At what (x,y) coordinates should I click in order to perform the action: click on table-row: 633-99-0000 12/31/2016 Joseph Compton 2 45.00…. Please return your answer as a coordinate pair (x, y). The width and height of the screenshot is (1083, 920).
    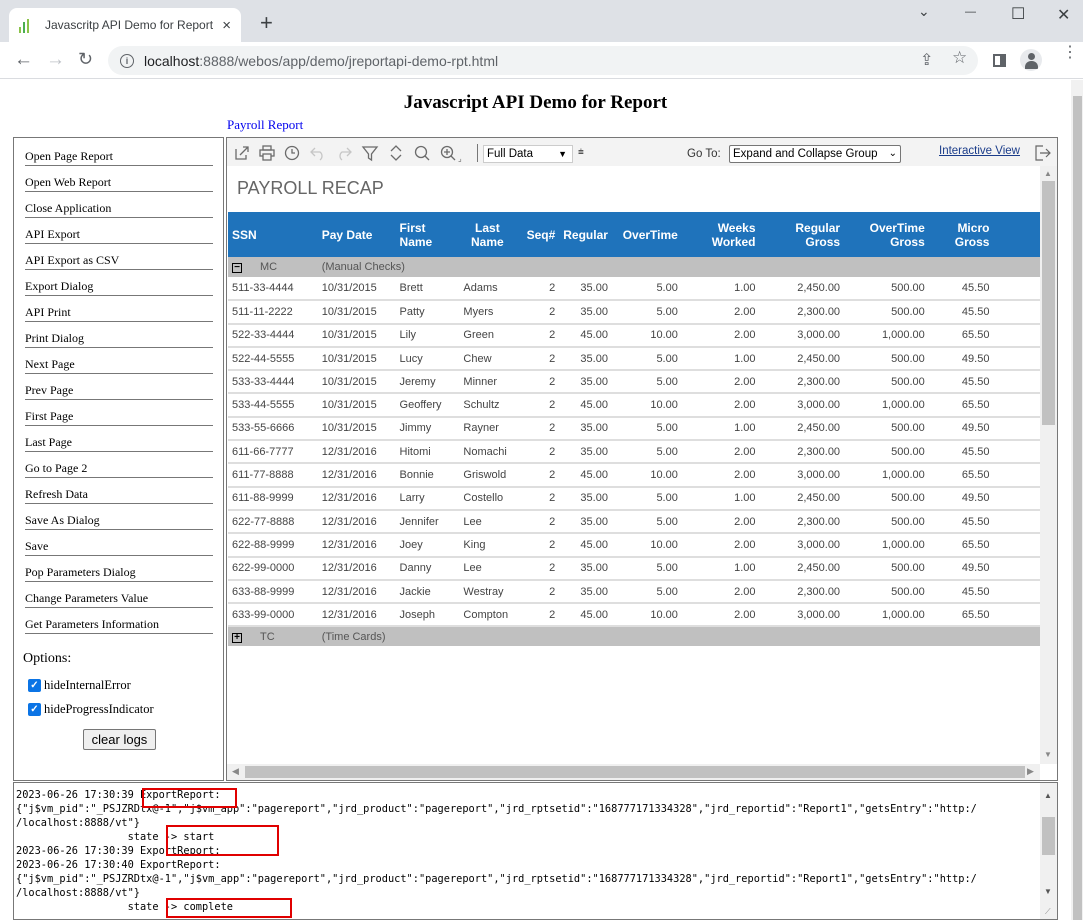
    Looking at the image, I should click on (634, 615).